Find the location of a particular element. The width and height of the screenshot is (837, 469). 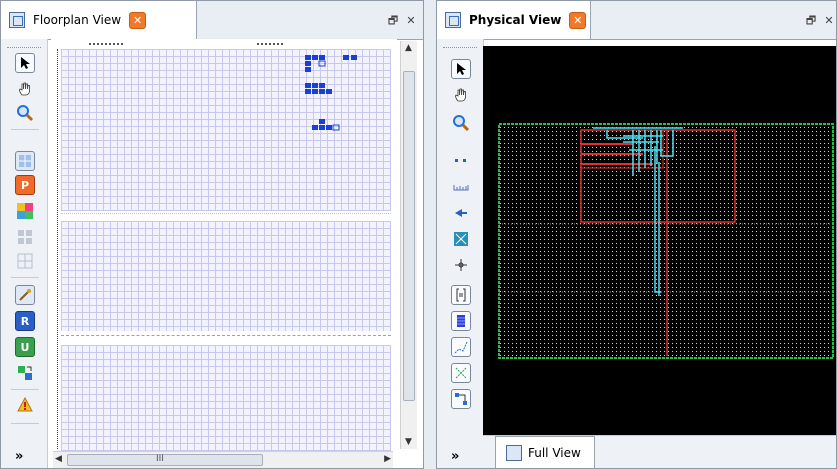

floorplan-horizontal-scrollbar: ◀ III ▶ is located at coordinates (223, 459).